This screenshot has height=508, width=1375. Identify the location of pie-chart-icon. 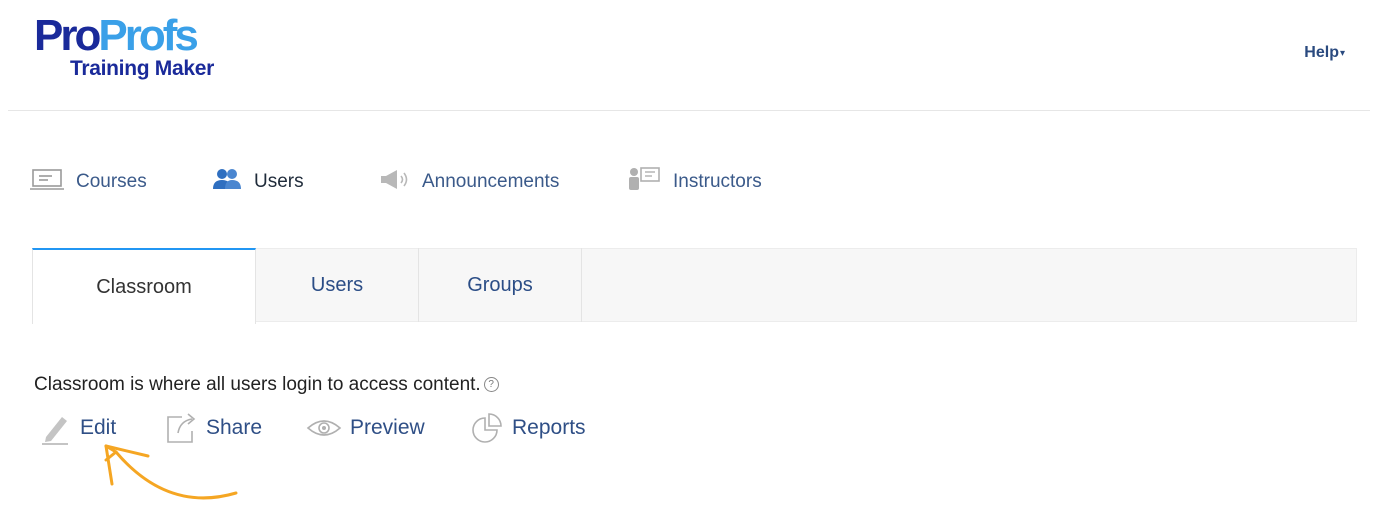
(487, 428).